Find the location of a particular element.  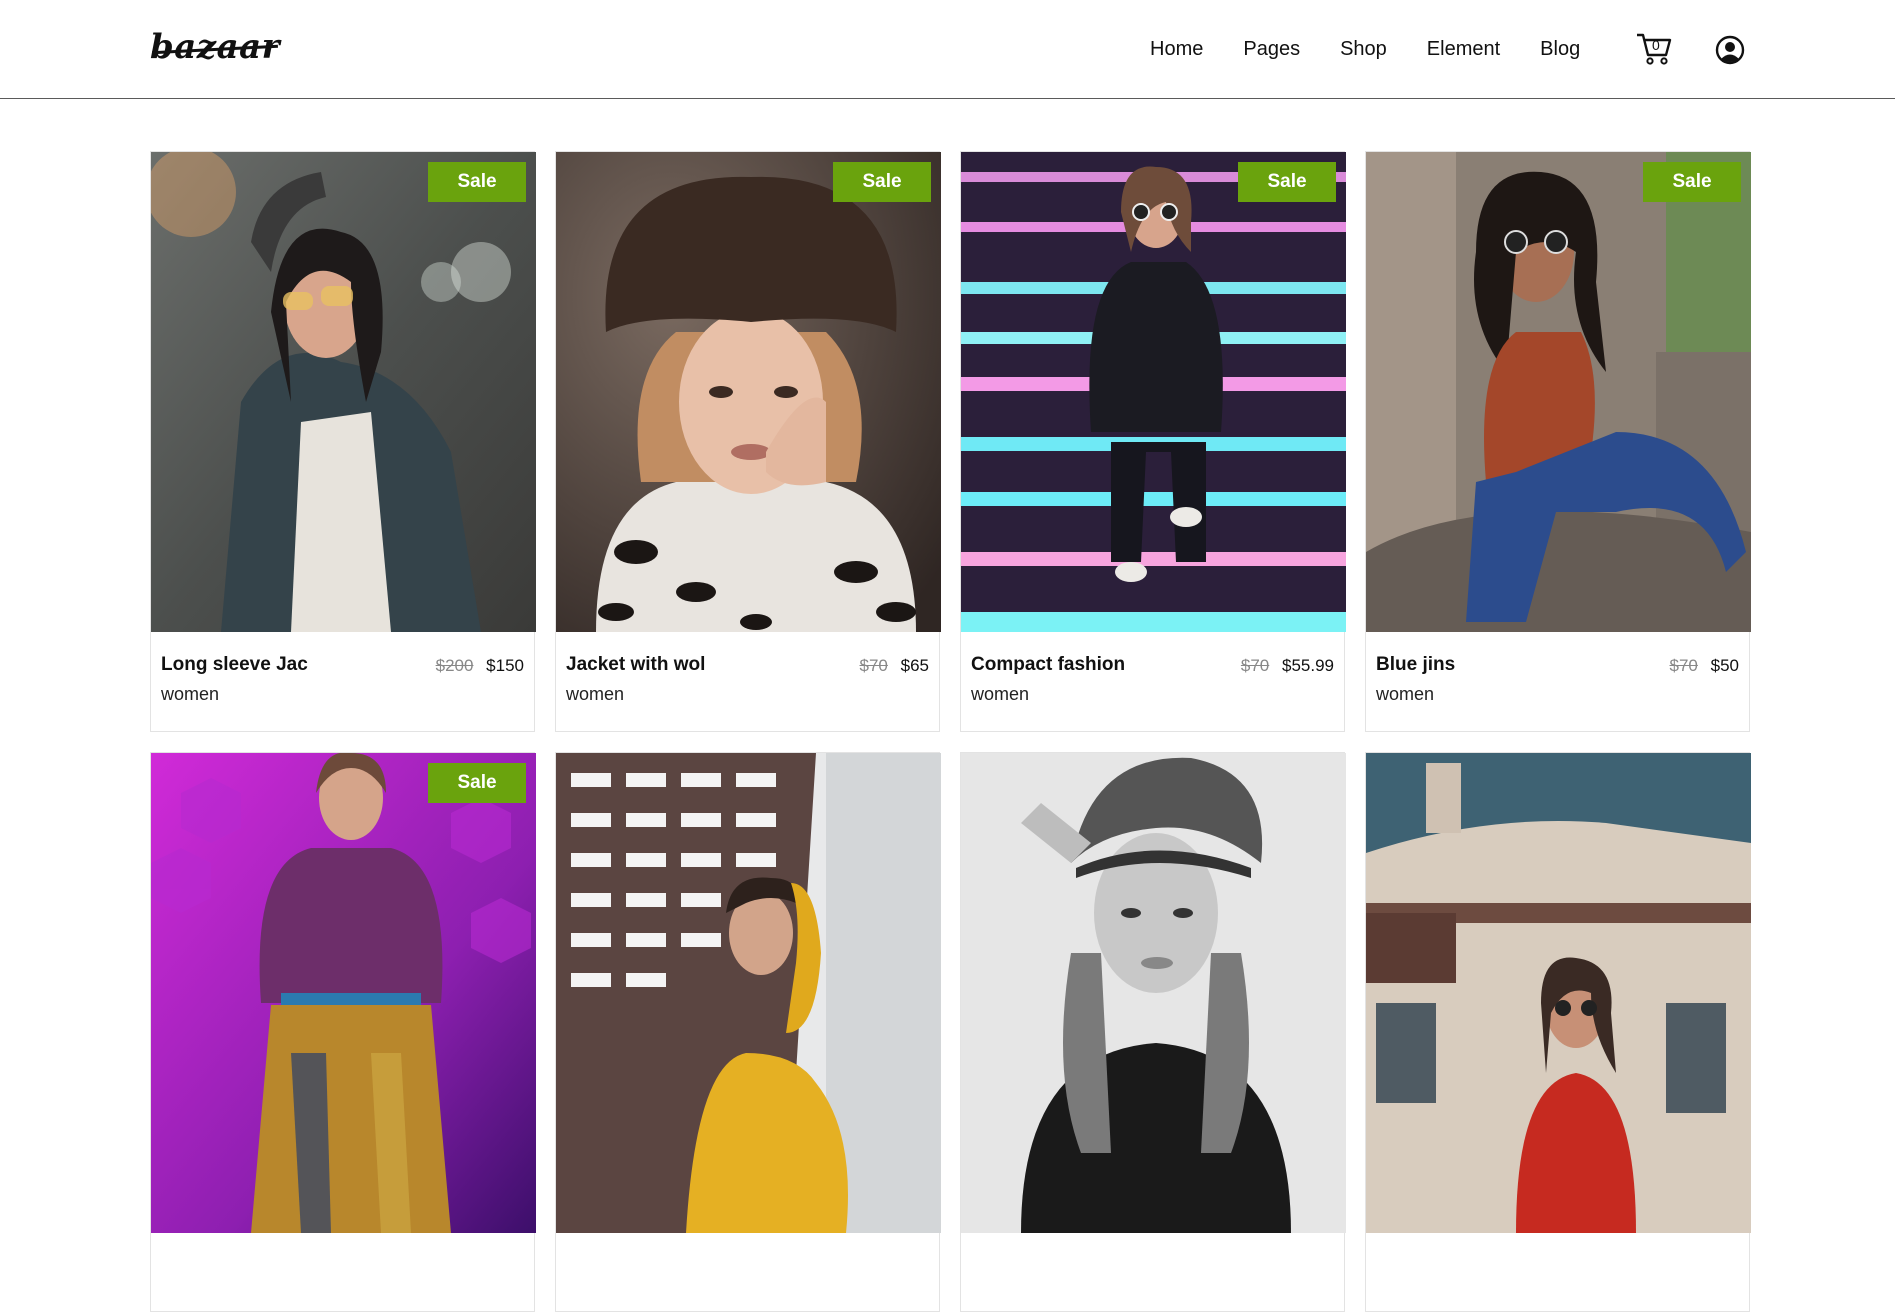

cart-icon: 0 is located at coordinates (1654, 49).